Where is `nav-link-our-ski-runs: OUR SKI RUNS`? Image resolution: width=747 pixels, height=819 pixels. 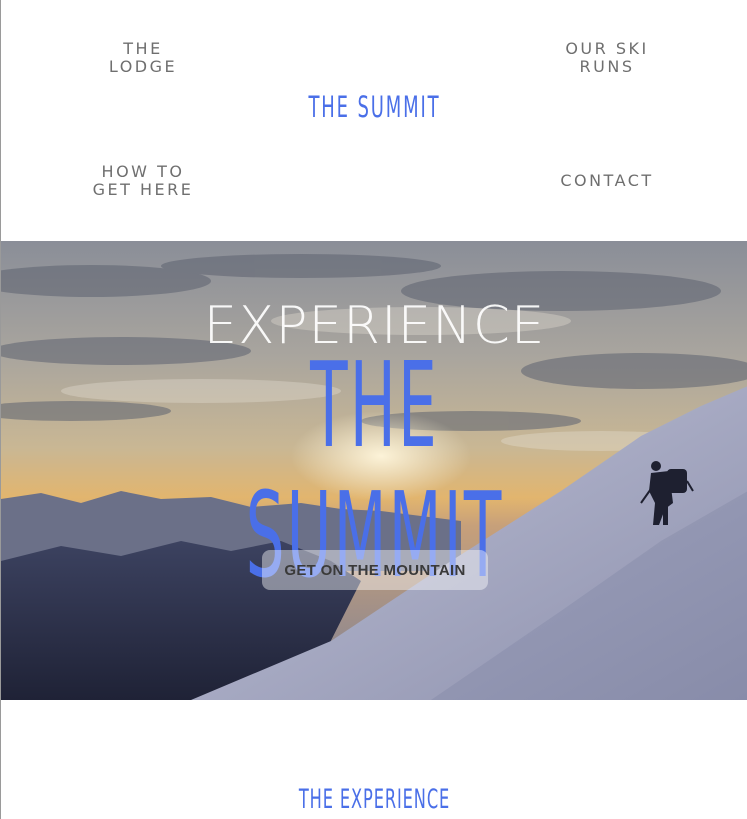 nav-link-our-ski-runs: OUR SKI RUNS is located at coordinates (607, 58).